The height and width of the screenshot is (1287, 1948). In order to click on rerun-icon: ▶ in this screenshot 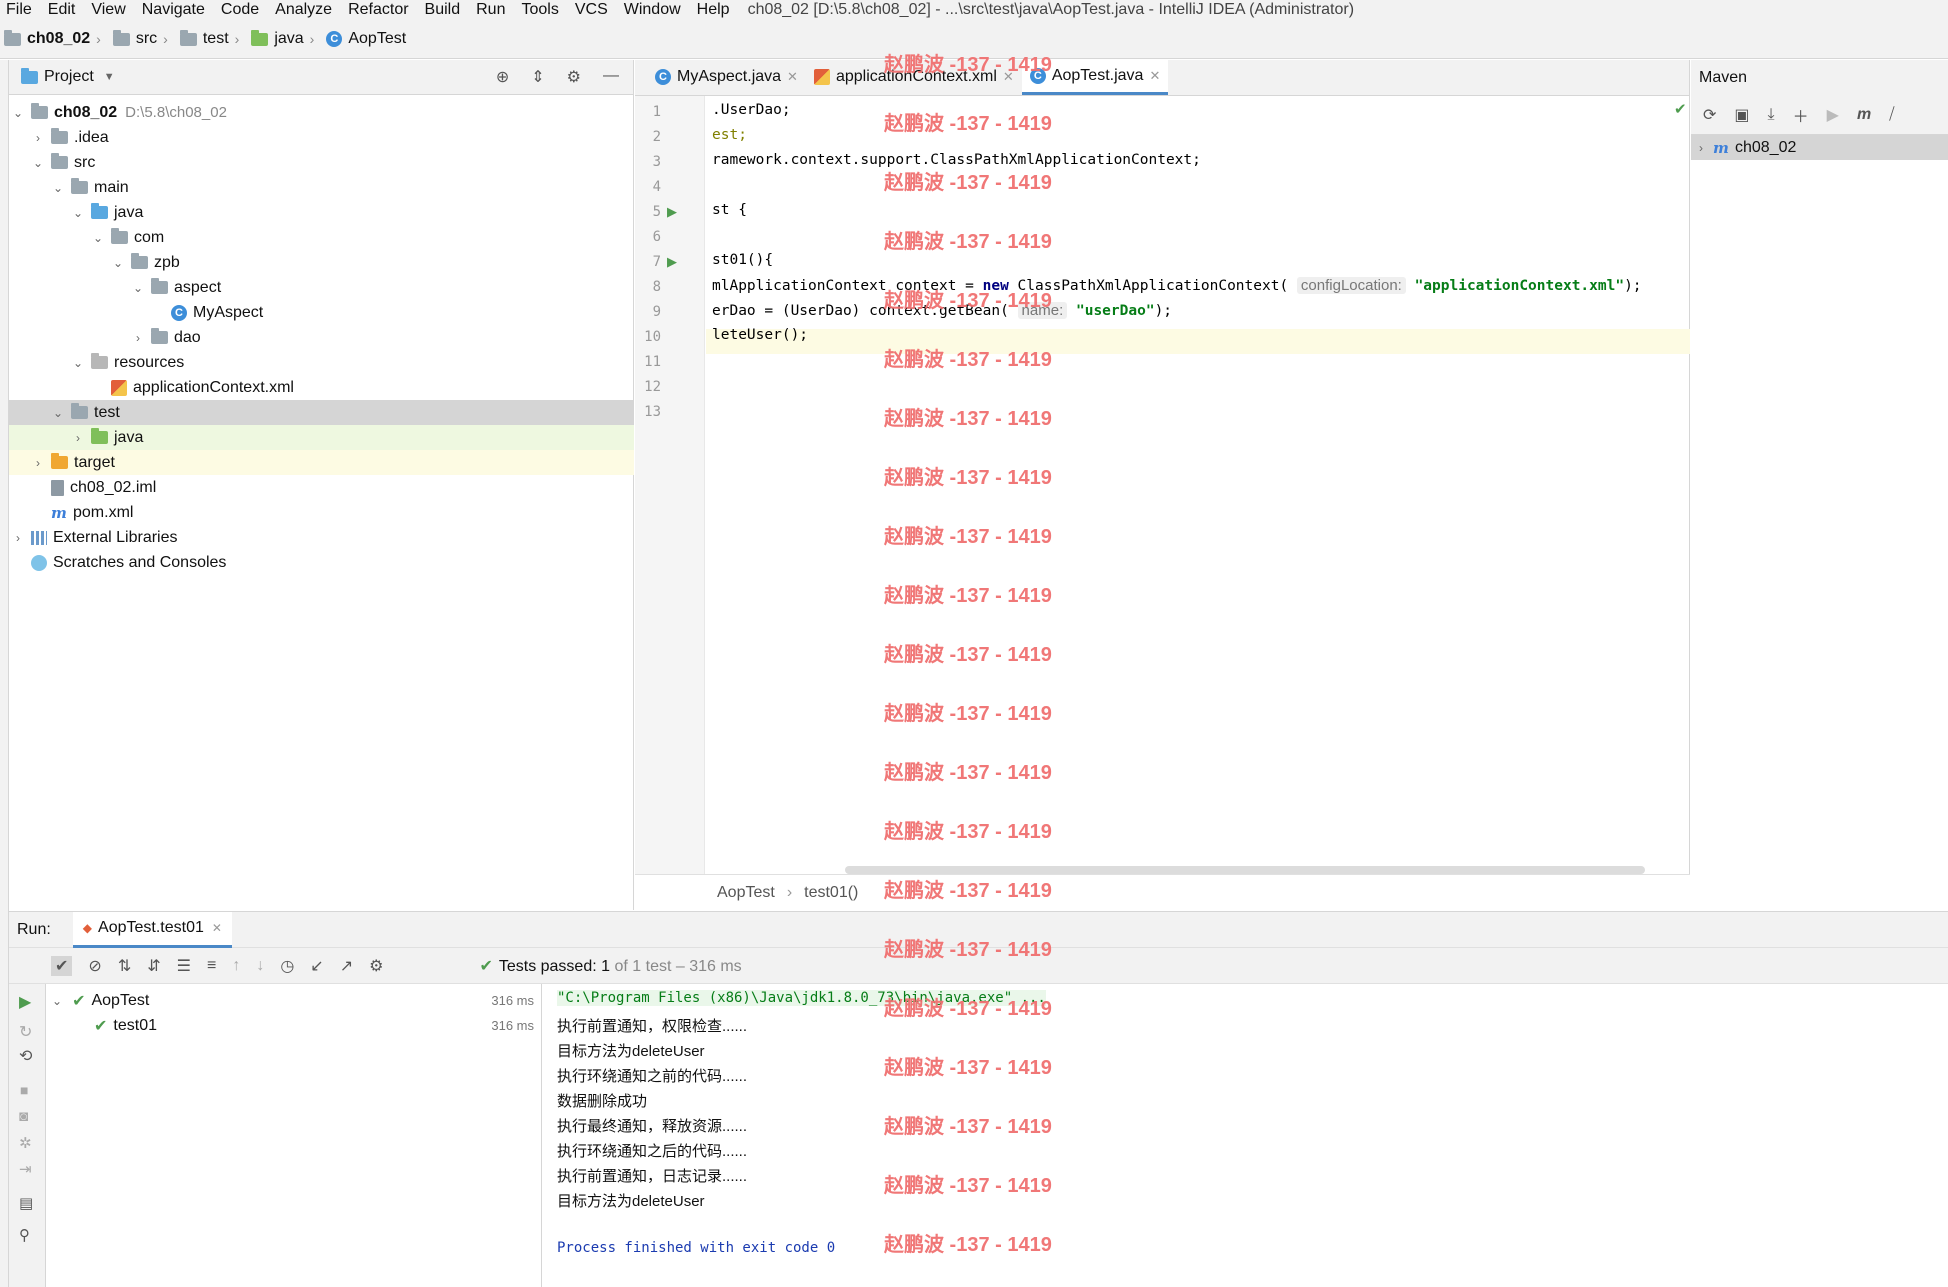, I will do `click(25, 1002)`.